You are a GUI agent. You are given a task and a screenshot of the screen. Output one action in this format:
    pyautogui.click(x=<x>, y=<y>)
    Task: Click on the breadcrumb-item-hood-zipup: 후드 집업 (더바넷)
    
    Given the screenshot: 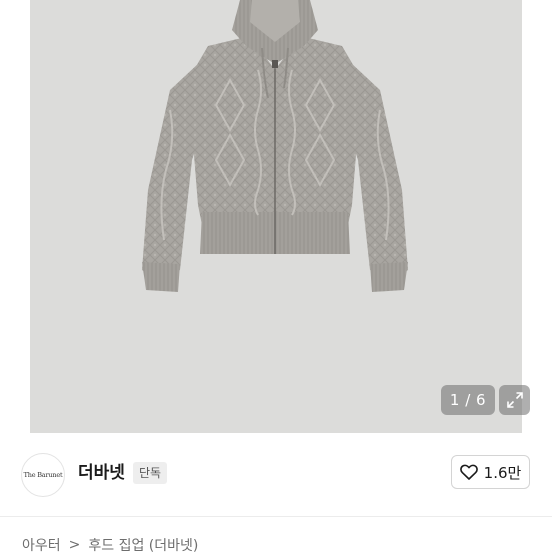 What is the action you would take?
    pyautogui.click(x=143, y=543)
    